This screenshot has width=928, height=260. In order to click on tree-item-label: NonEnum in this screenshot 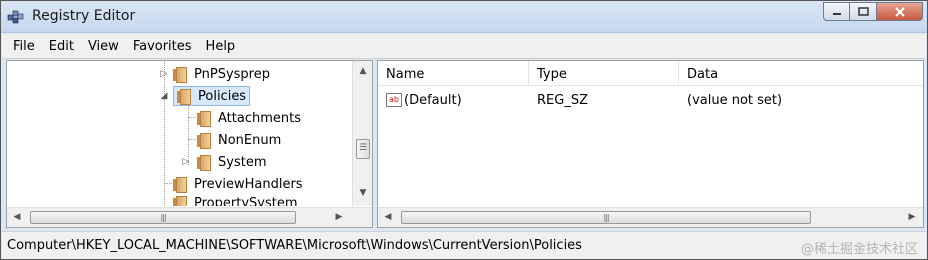, I will do `click(250, 140)`.